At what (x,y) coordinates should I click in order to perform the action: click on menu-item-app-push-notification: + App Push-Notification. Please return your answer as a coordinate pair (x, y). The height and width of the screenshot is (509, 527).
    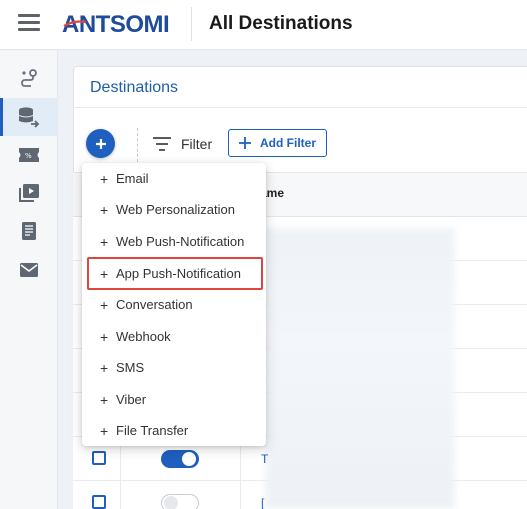
    Looking at the image, I should click on (174, 273).